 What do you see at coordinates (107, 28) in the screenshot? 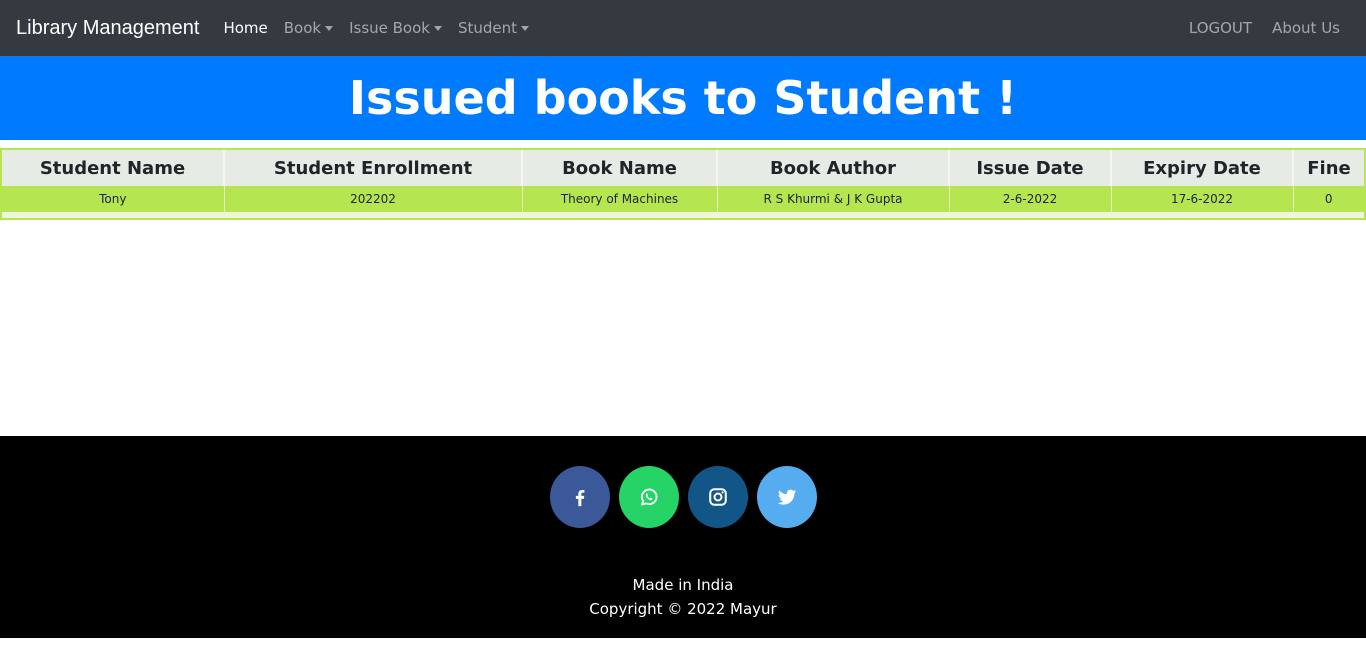
I see `navbar-brand: Library Management` at bounding box center [107, 28].